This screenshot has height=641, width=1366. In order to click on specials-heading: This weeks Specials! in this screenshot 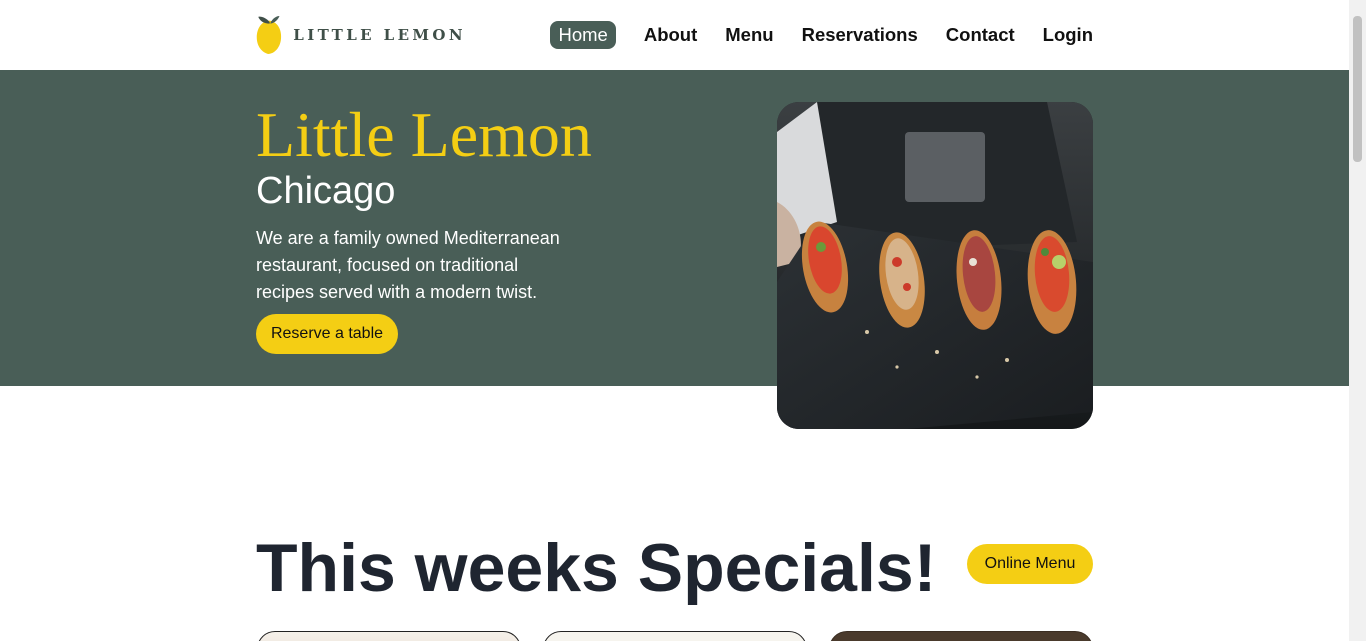, I will do `click(596, 568)`.